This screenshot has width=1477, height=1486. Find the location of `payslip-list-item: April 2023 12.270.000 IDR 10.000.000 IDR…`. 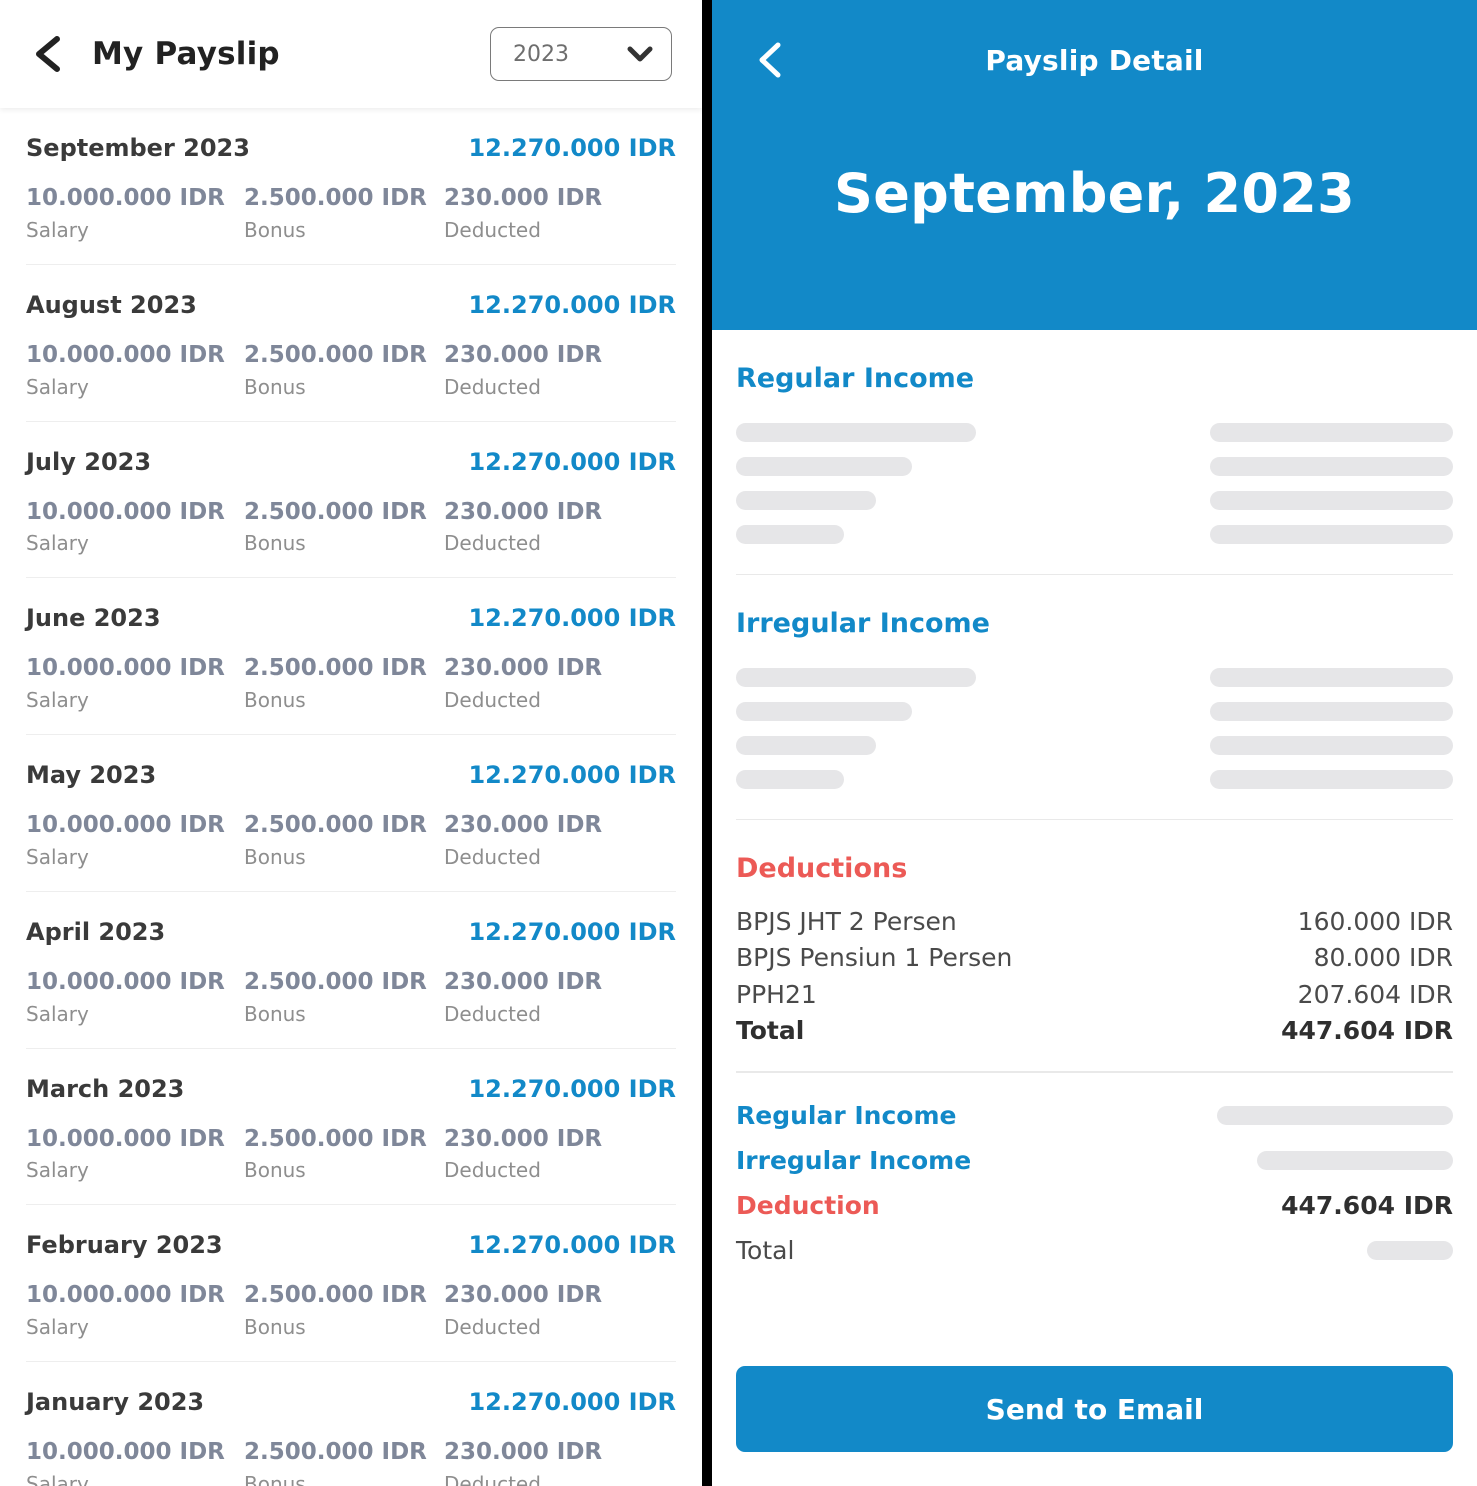

payslip-list-item: April 2023 12.270.000 IDR 10.000.000 IDR… is located at coordinates (351, 970).